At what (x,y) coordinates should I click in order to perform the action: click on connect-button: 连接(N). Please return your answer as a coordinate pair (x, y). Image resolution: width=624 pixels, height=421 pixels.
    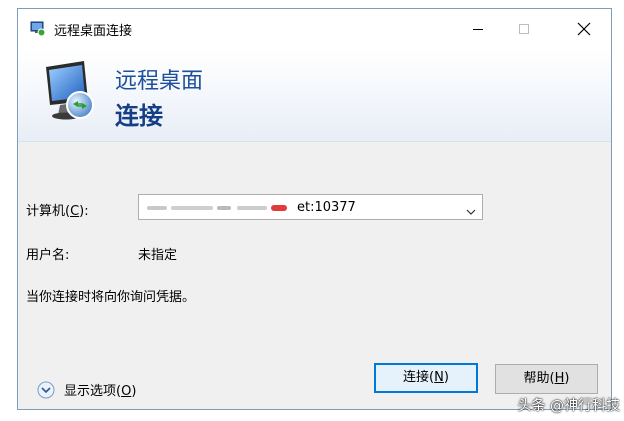
    Looking at the image, I should click on (426, 378).